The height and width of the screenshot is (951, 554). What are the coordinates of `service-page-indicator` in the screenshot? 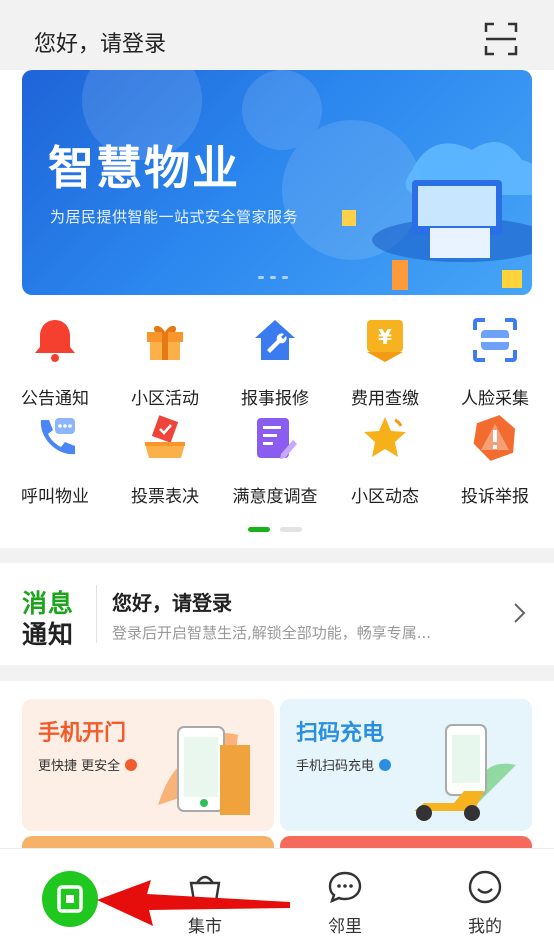 It's located at (275, 529).